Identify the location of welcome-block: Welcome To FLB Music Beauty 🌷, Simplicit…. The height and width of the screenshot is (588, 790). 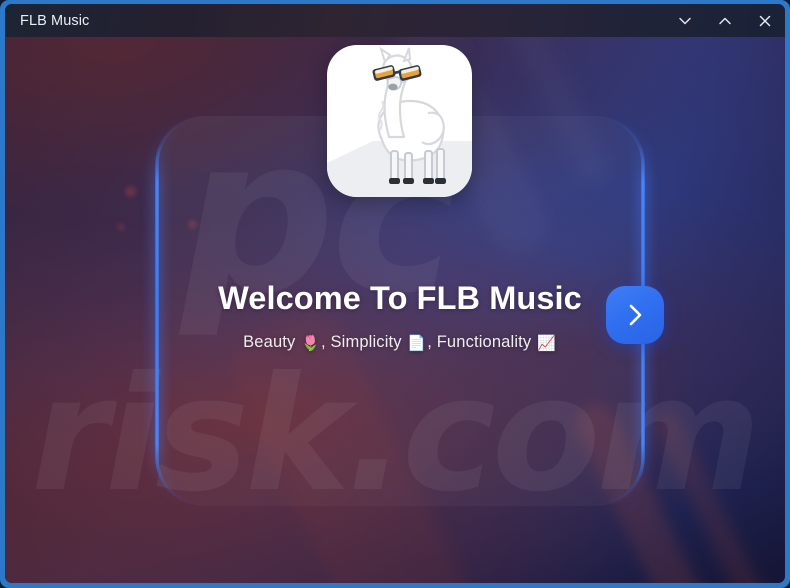
(400, 316).